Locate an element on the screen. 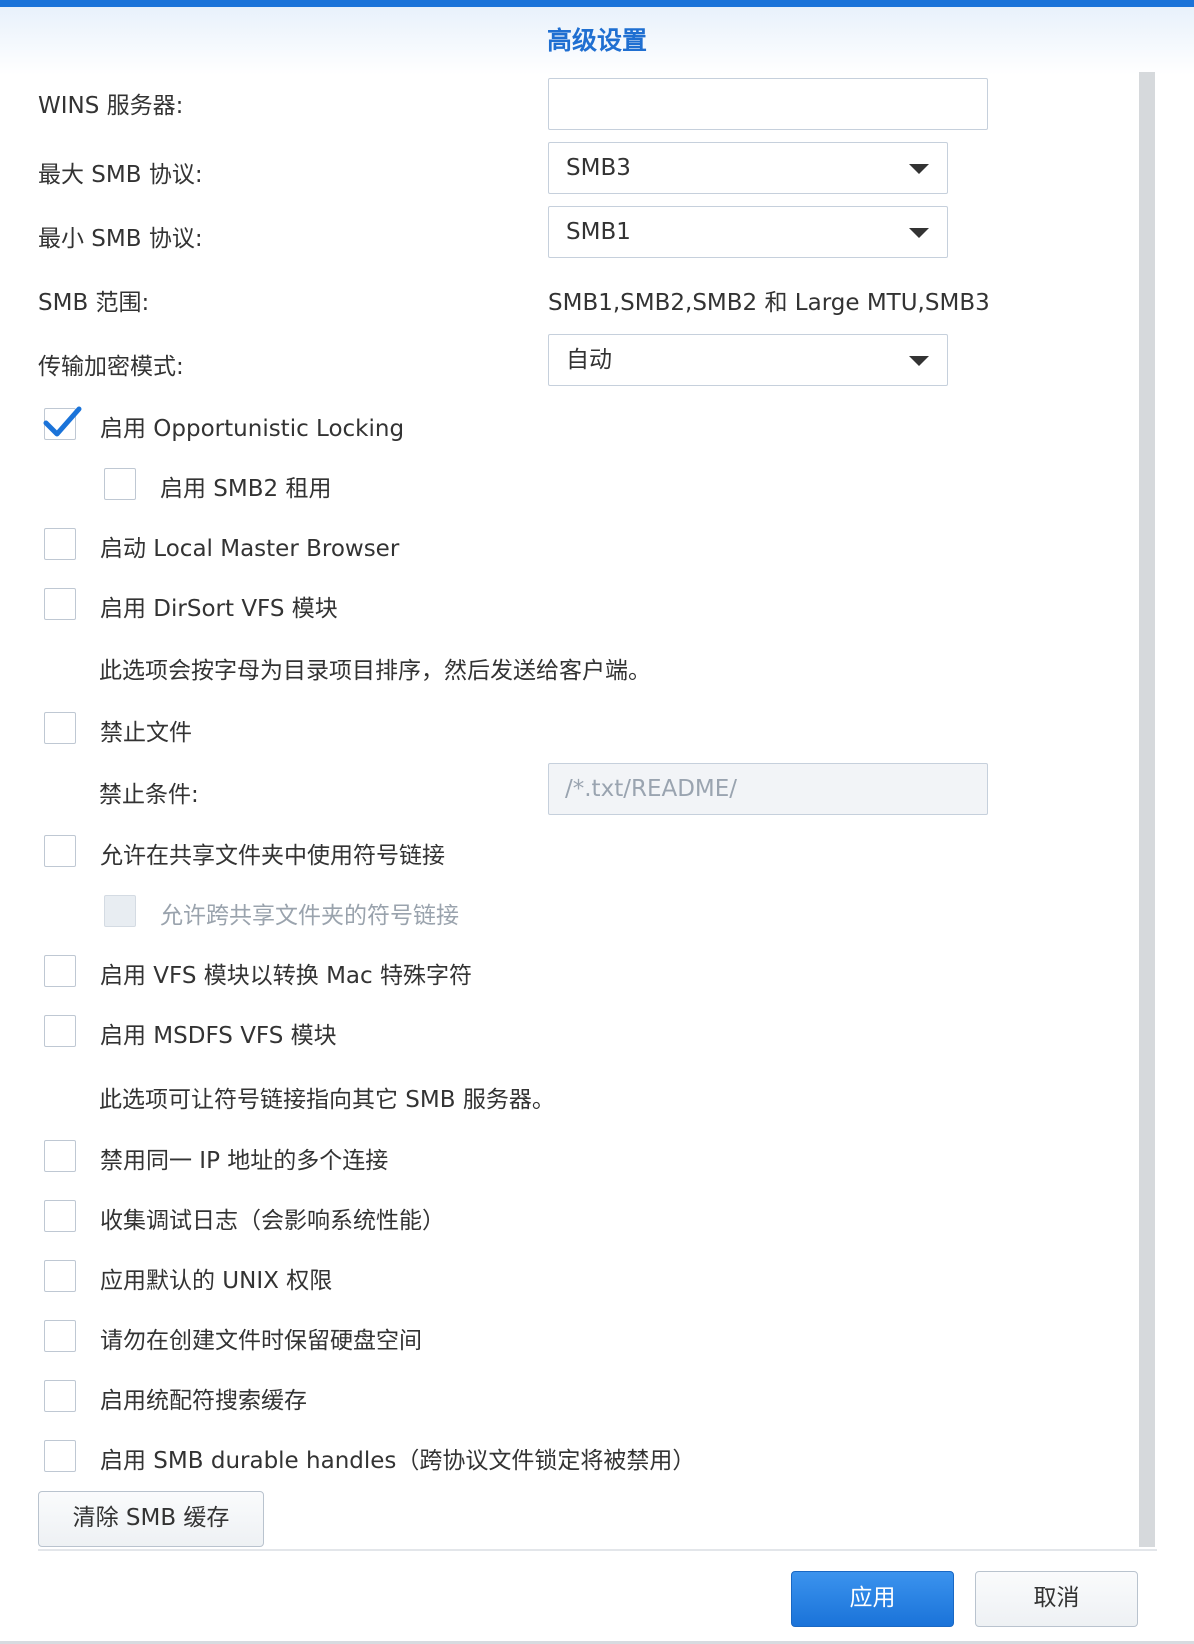 Image resolution: width=1194 pixels, height=1644 pixels. durable-handles-label: 启用 SMB durable handles（跨协议文件锁定将被禁用） is located at coordinates (398, 1461).